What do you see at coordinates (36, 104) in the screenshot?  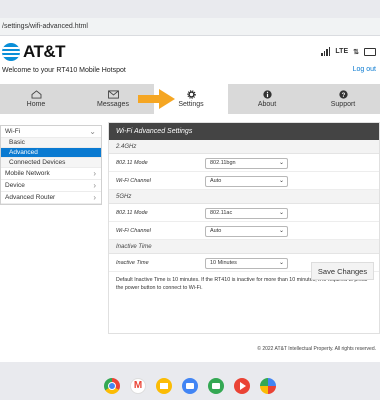 I see `tab-home-label: Home` at bounding box center [36, 104].